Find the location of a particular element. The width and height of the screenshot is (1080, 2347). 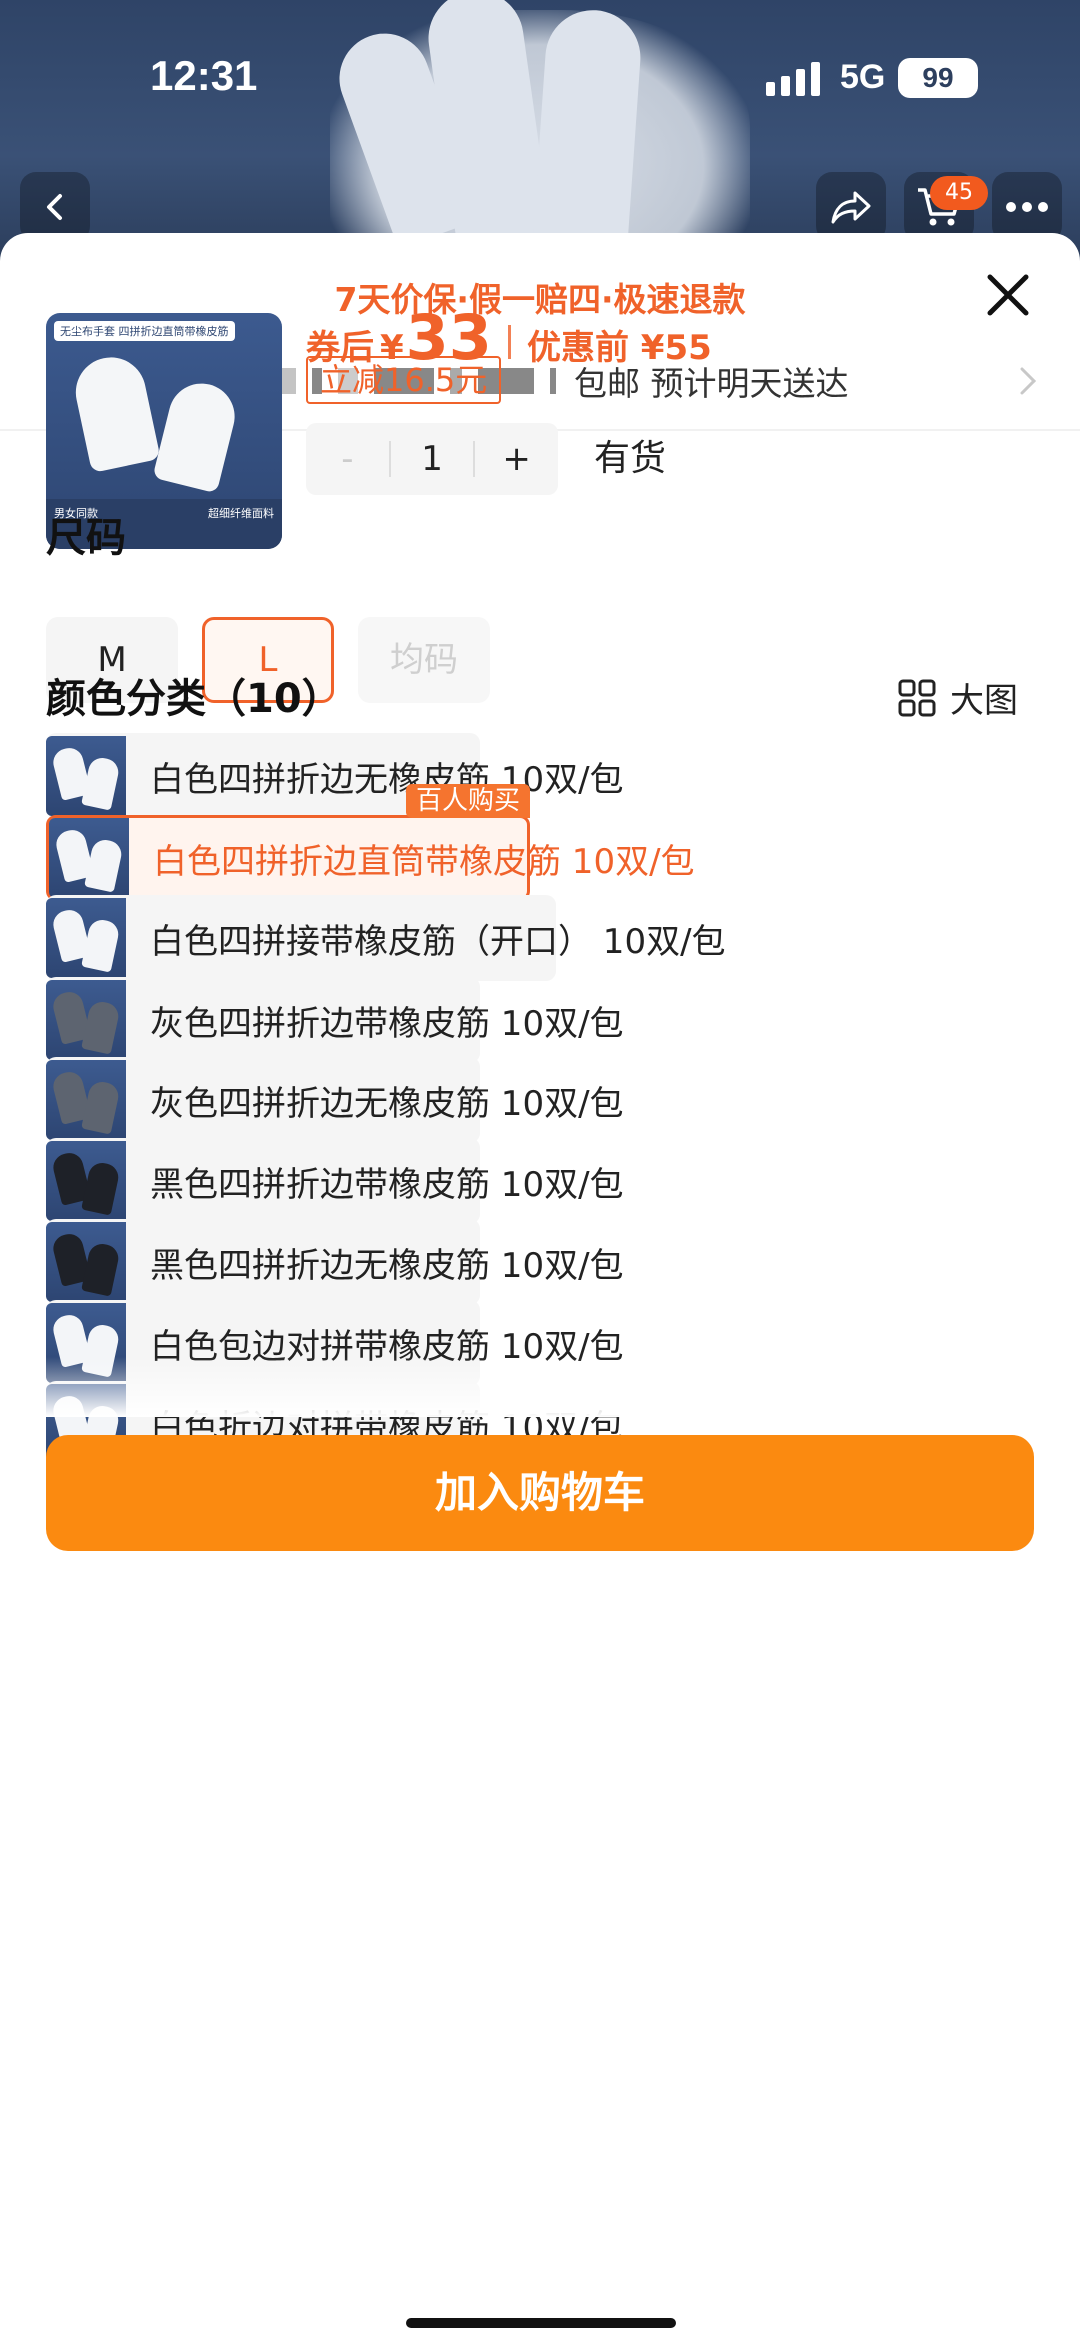

color-option: 灰色四拼折边带橡皮筋 10双/包 is located at coordinates (335, 1020).